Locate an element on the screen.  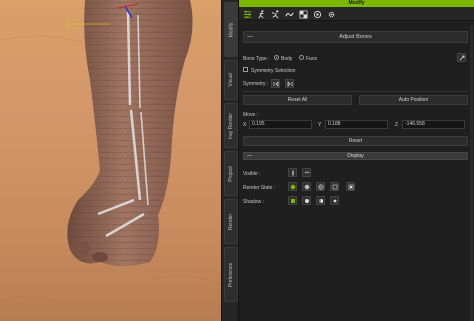
joint-icon is located at coordinates (306, 172).